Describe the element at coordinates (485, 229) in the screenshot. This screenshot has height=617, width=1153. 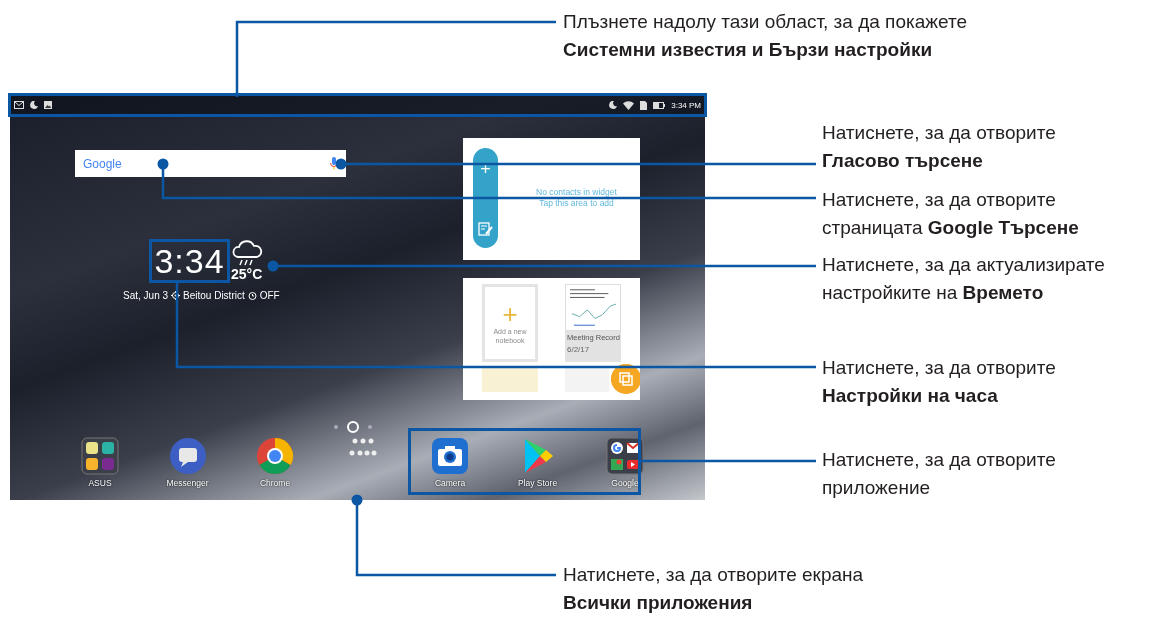
I see `edit-note-icon` at that location.